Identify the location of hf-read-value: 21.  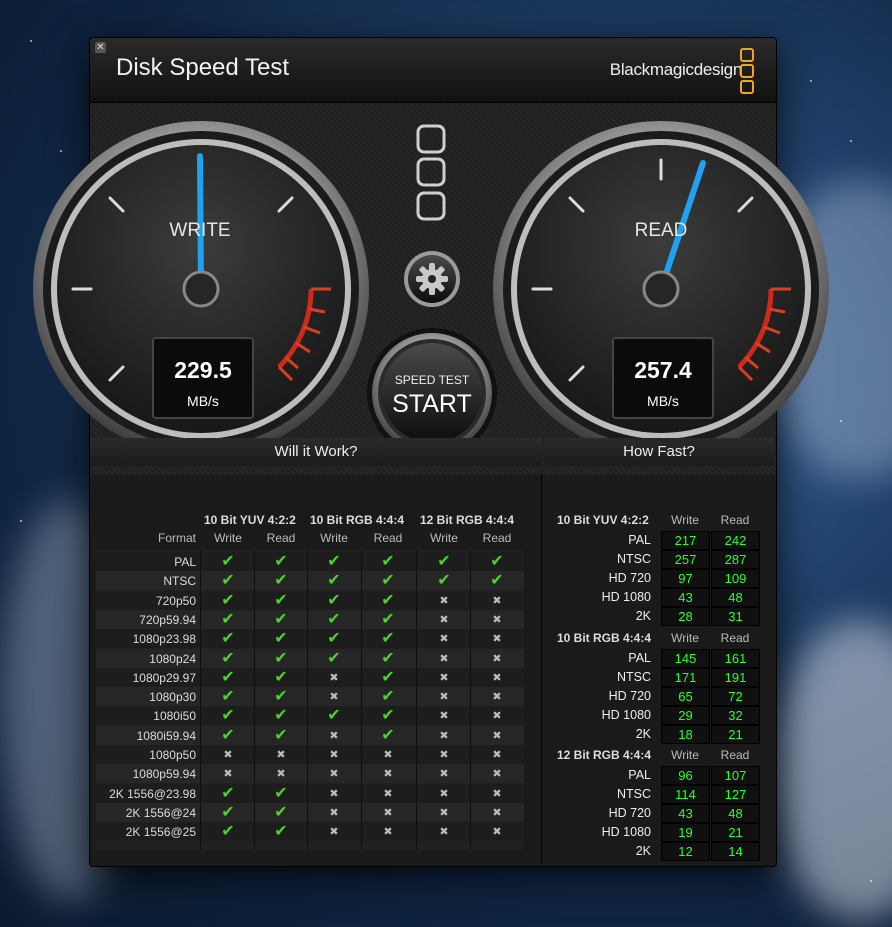
(735, 734).